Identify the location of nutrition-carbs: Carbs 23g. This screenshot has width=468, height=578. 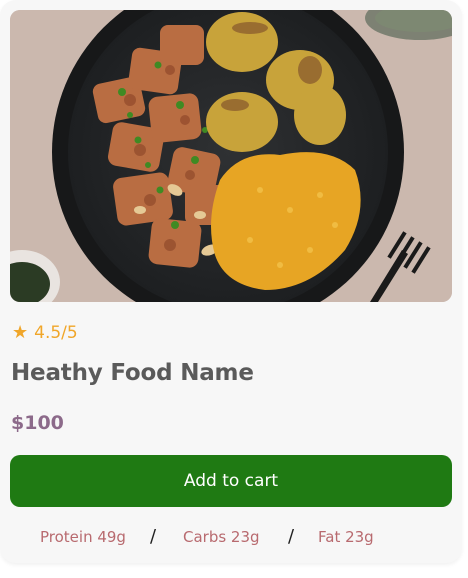
(221, 537).